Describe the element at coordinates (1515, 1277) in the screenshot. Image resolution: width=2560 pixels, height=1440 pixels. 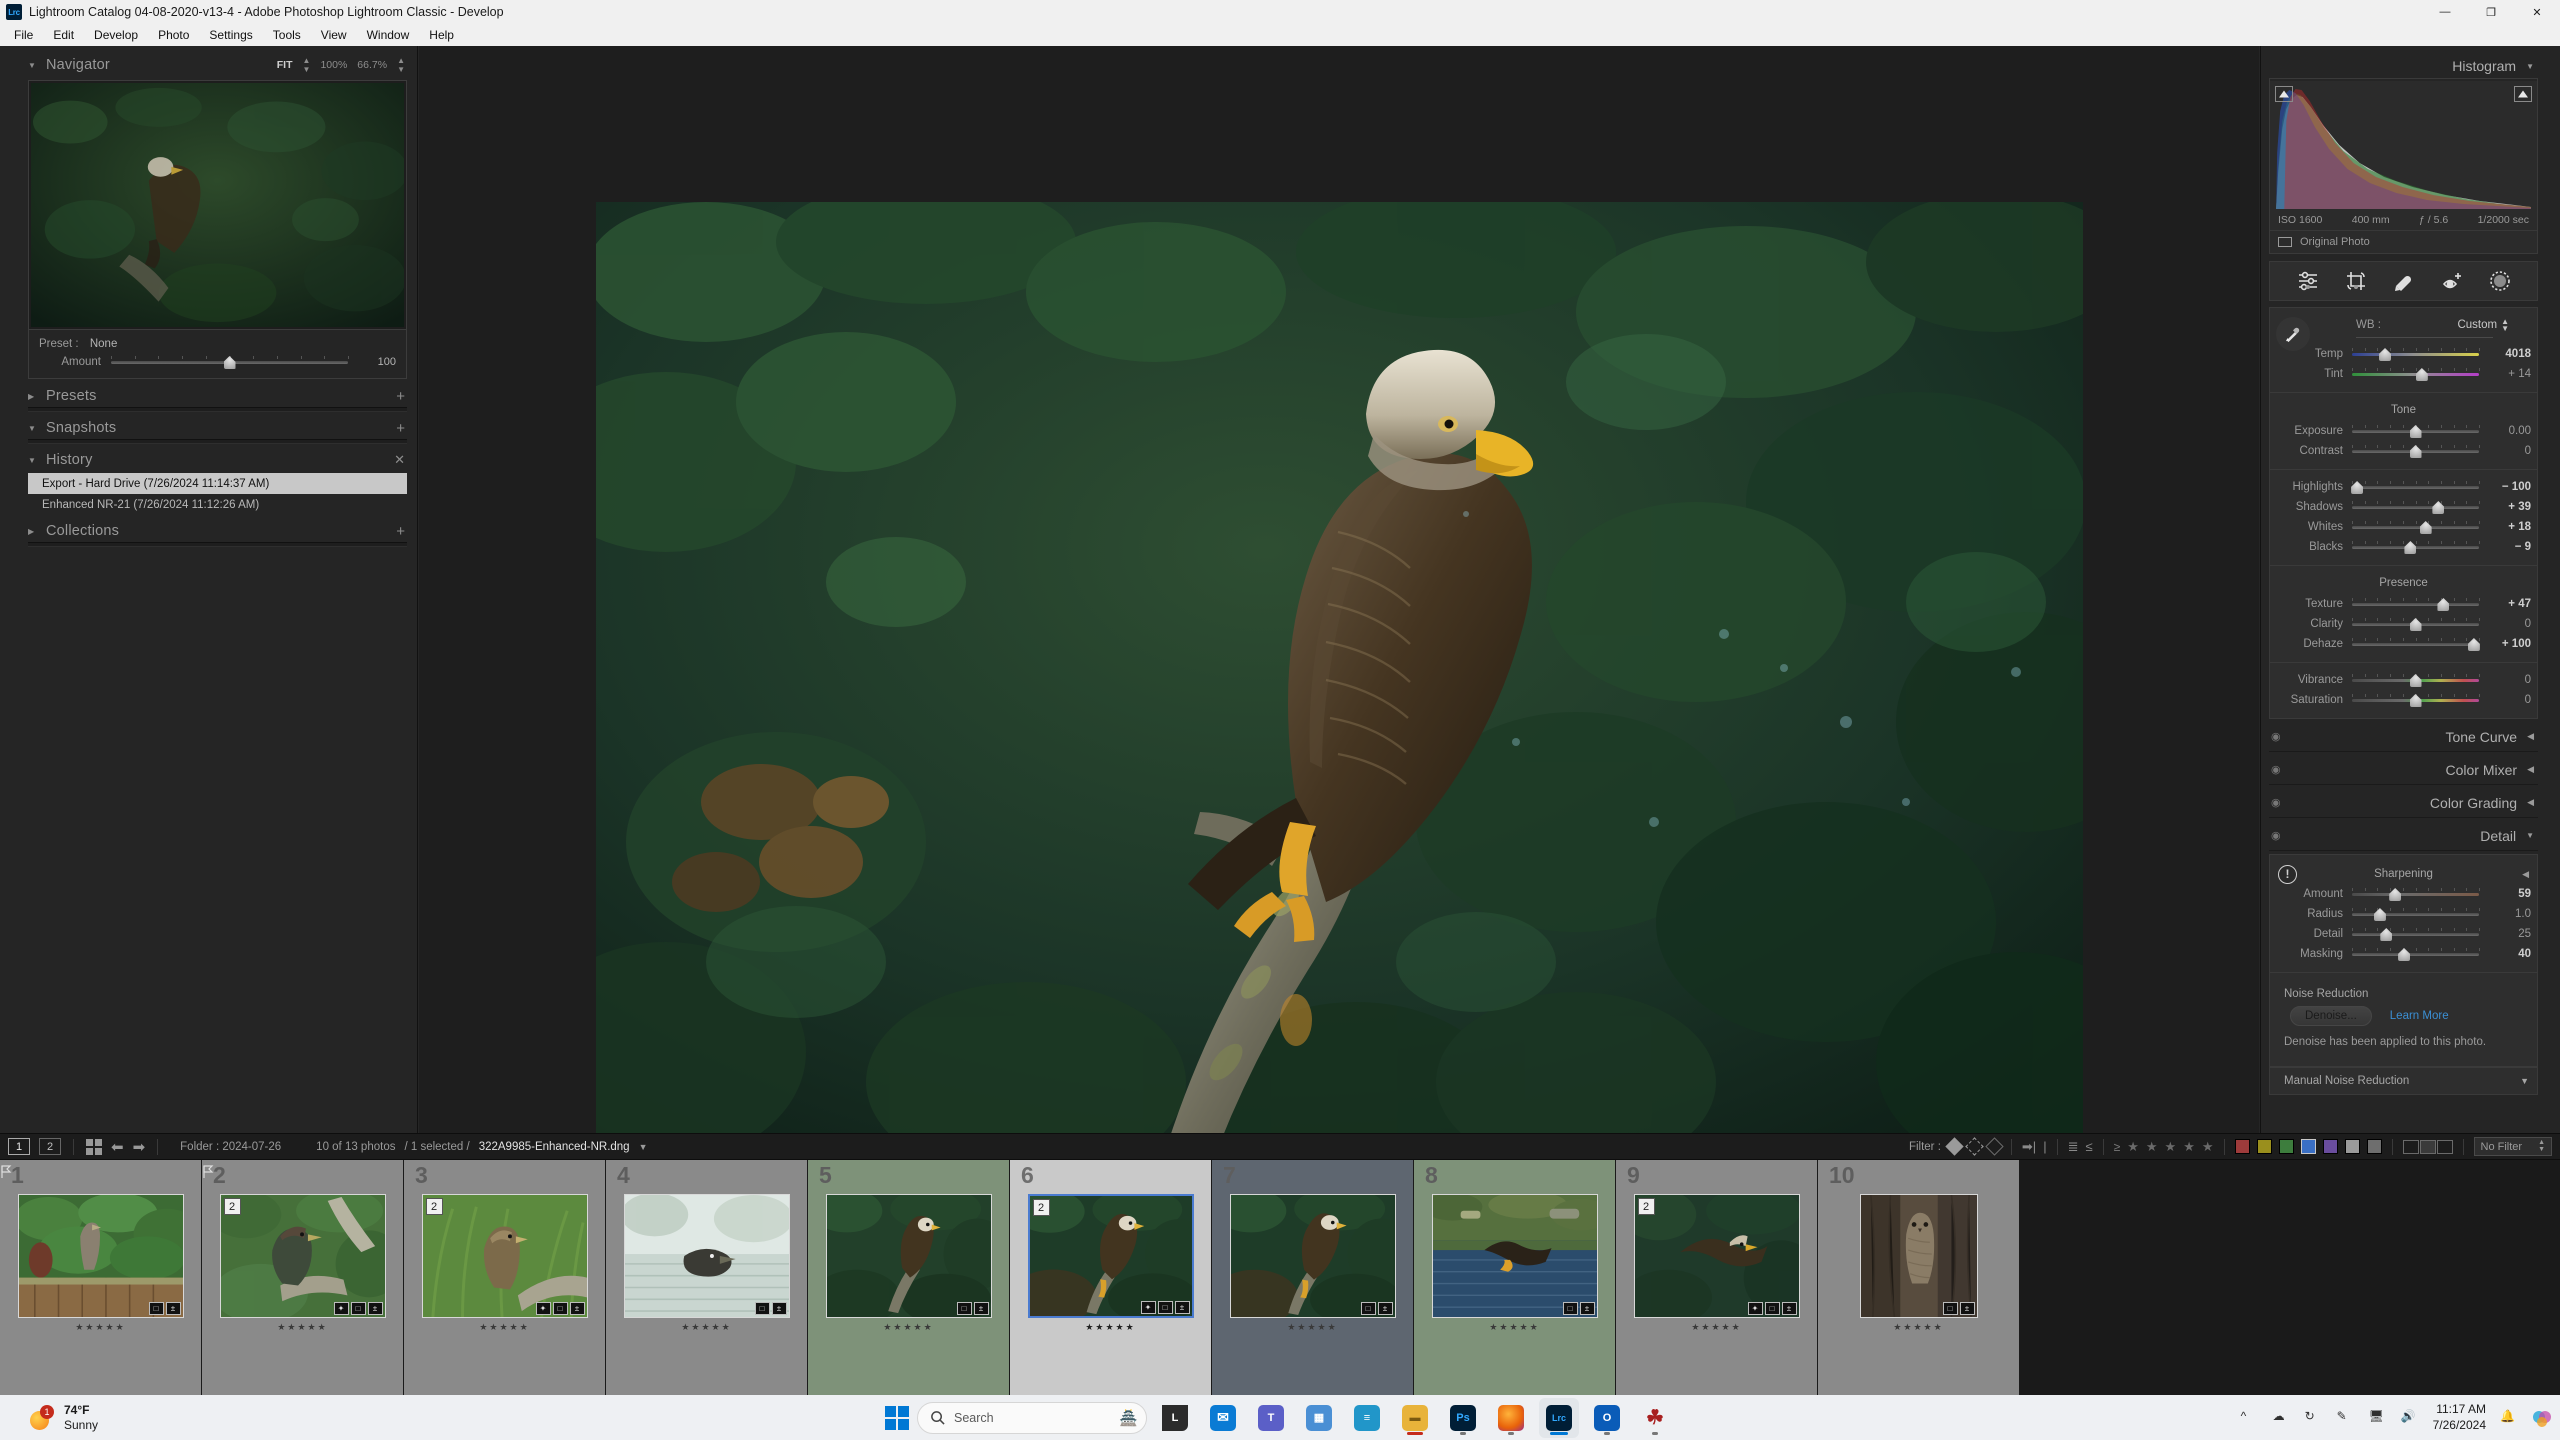
I see `list-item: 8 □ ± ★★★★★` at that location.